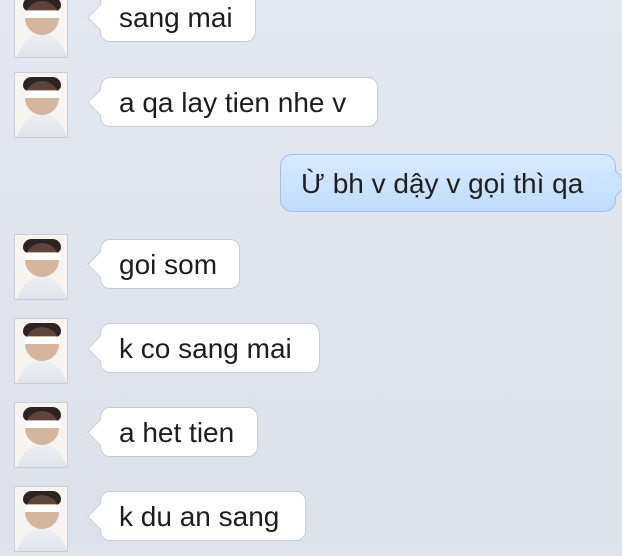 The image size is (622, 556). Describe the element at coordinates (239, 102) in the screenshot. I see `message-bubble: a qa lay tien nhe v` at that location.